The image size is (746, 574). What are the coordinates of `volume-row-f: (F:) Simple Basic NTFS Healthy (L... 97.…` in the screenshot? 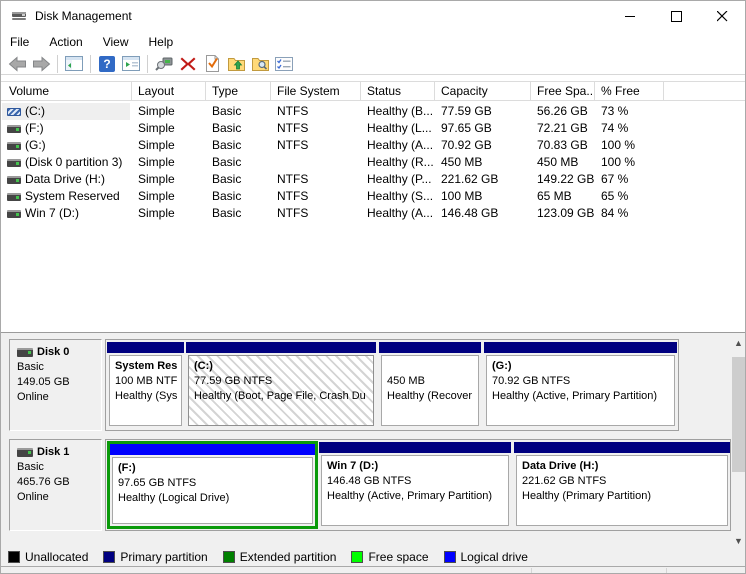 It's located at (373, 128).